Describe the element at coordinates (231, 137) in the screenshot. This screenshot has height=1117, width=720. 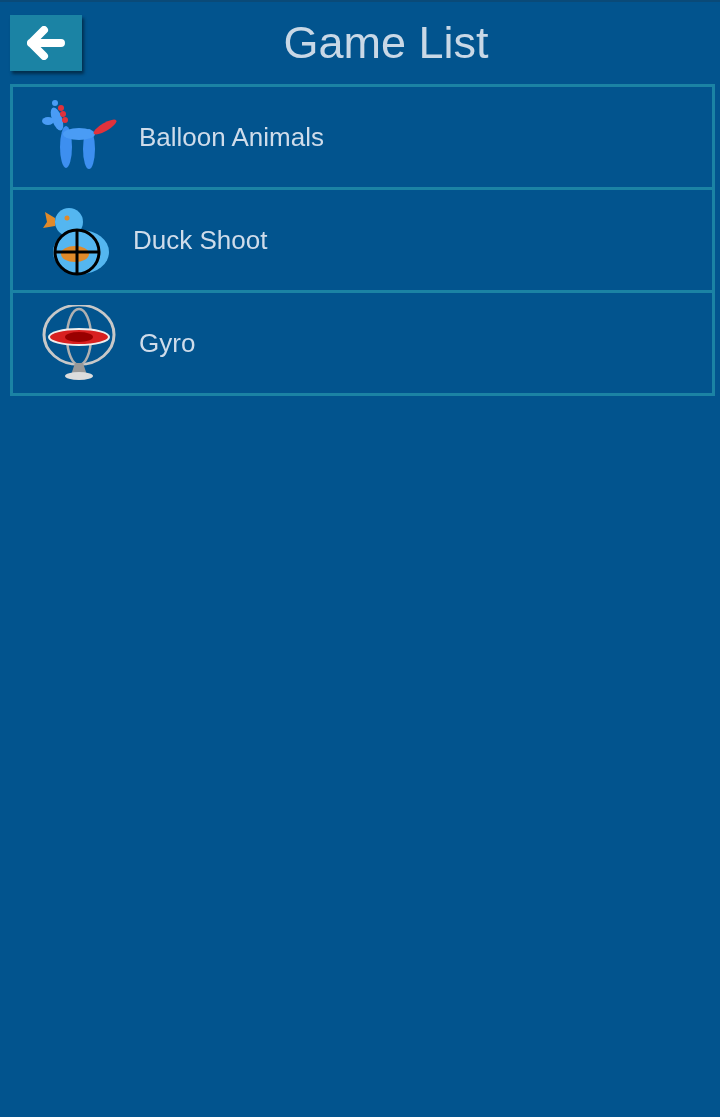
I see `game-name: Balloon Animals` at that location.